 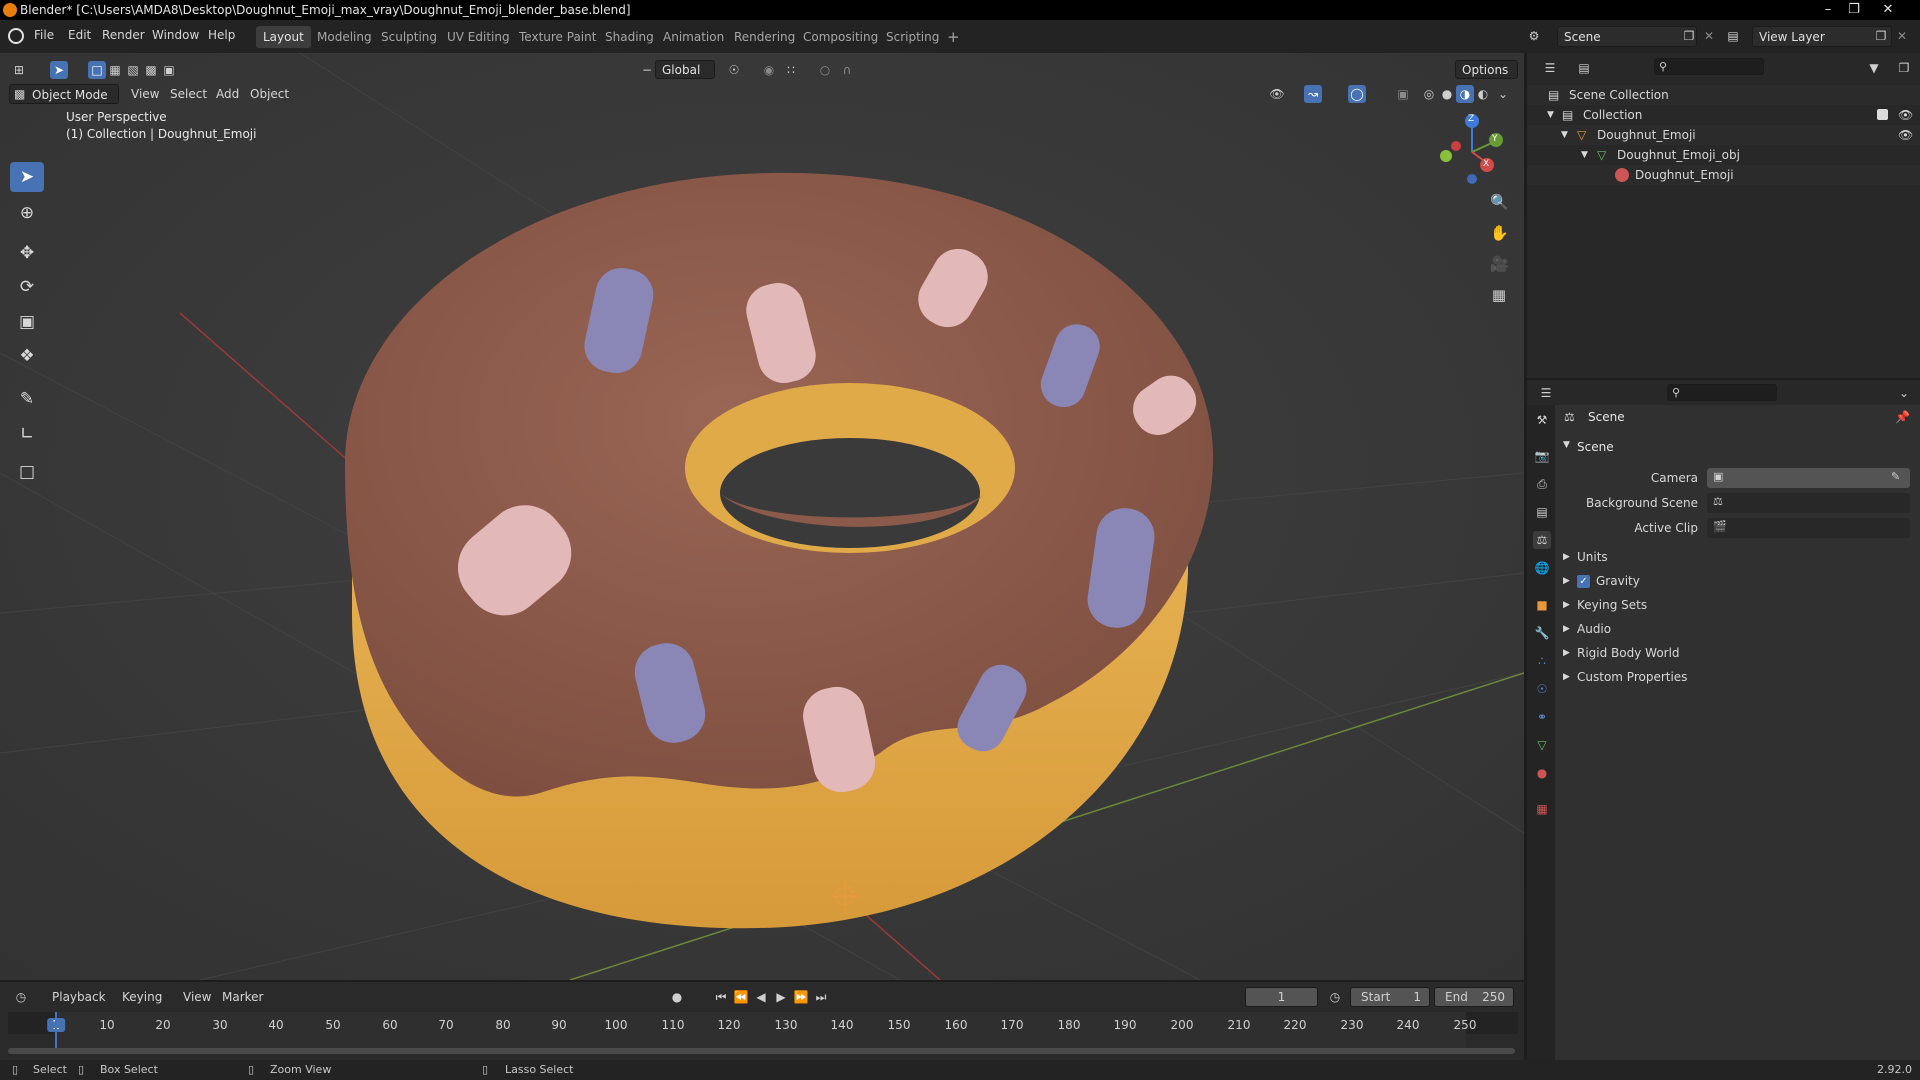 What do you see at coordinates (764, 37) in the screenshot?
I see `tab-rendering: Rendering` at bounding box center [764, 37].